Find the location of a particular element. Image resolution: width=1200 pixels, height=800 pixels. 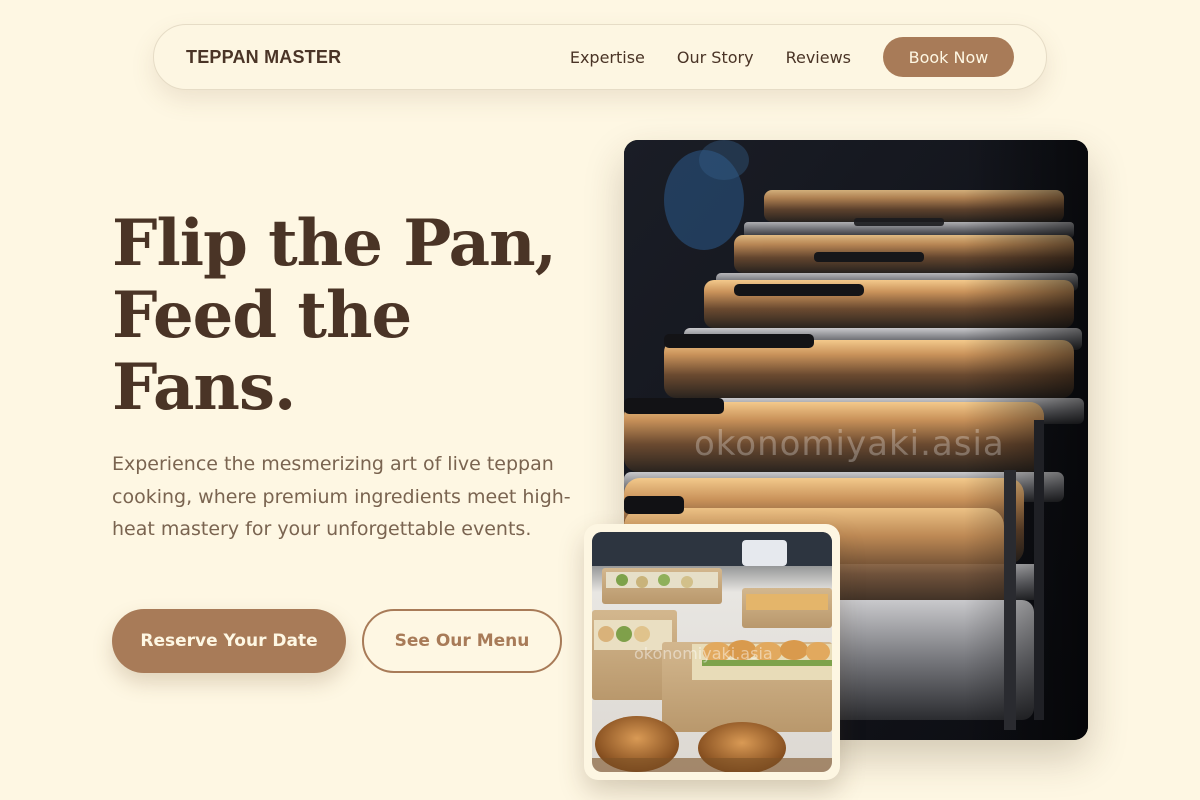

hero-title-line-1: Flip the Pan, is located at coordinates (334, 243).